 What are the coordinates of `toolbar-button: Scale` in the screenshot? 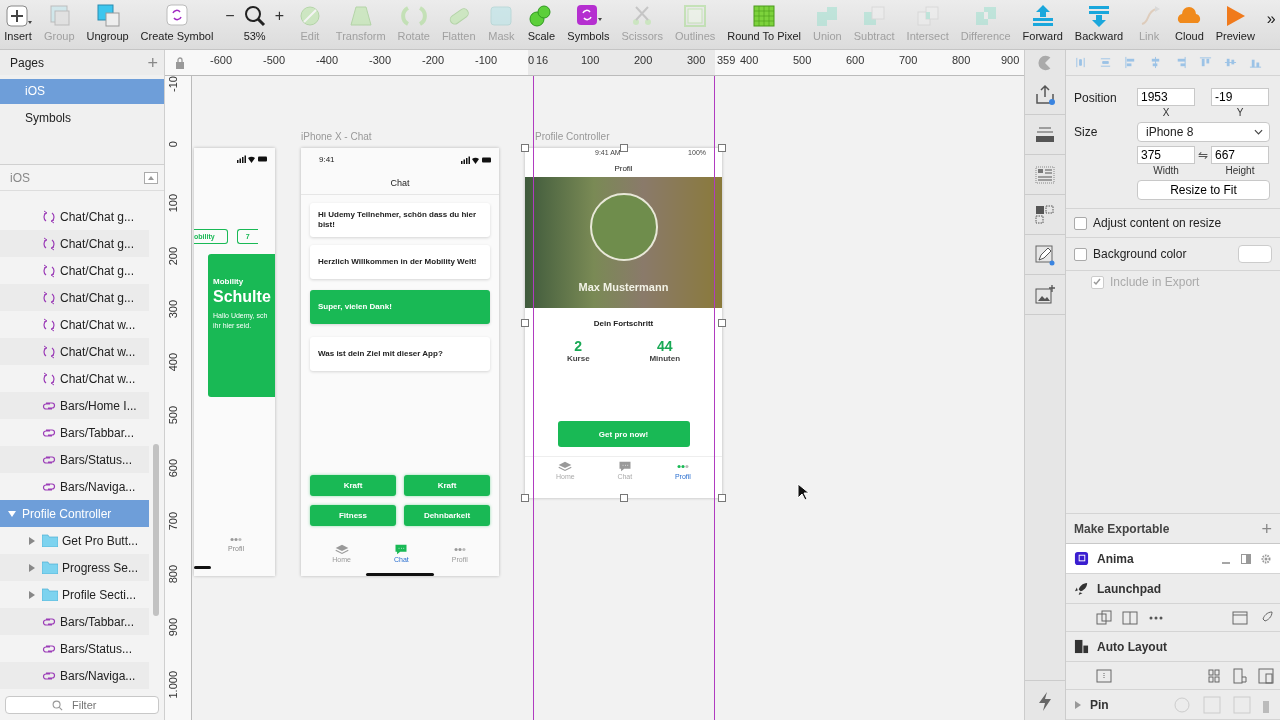 It's located at (541, 23).